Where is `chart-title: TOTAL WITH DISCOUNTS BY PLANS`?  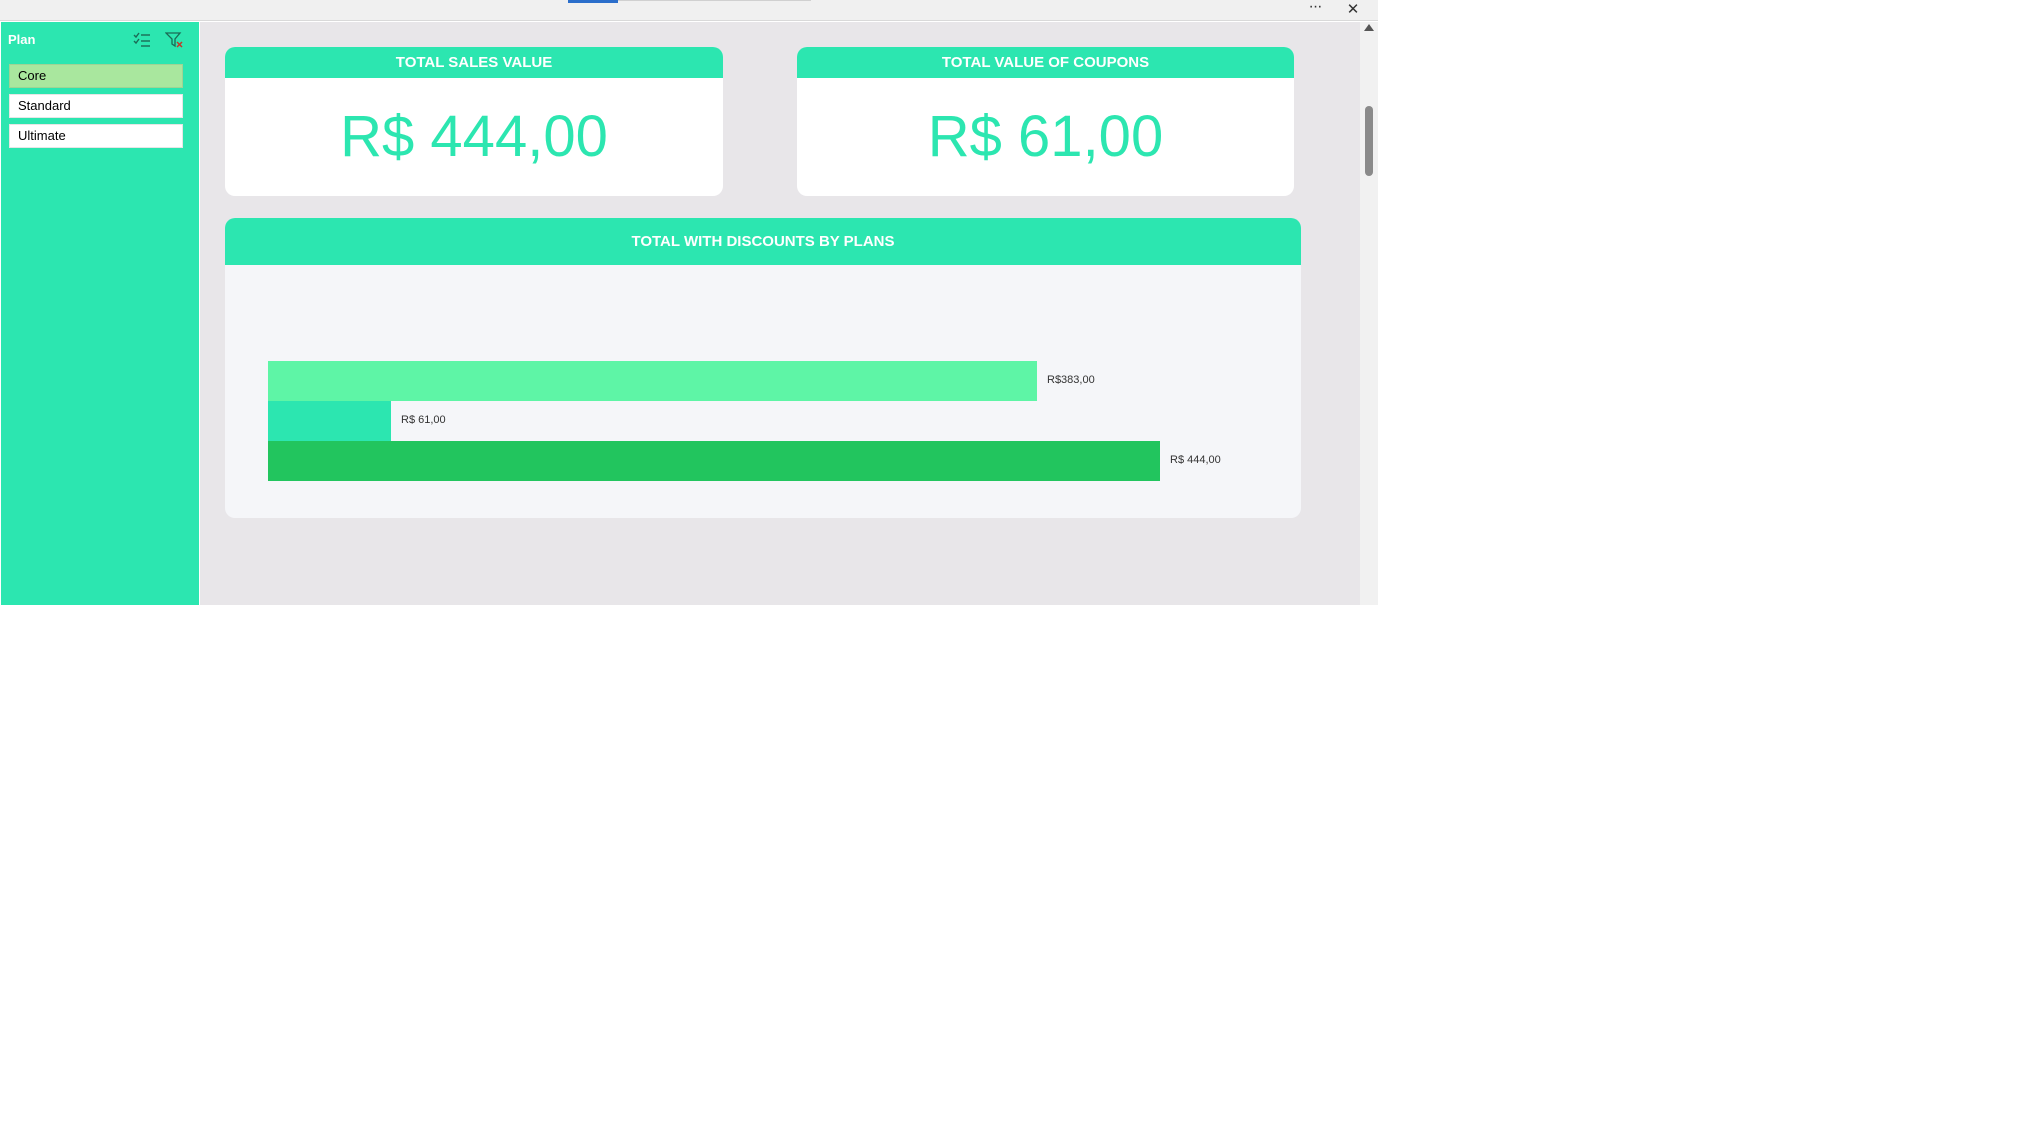
chart-title: TOTAL WITH DISCOUNTS BY PLANS is located at coordinates (763, 241).